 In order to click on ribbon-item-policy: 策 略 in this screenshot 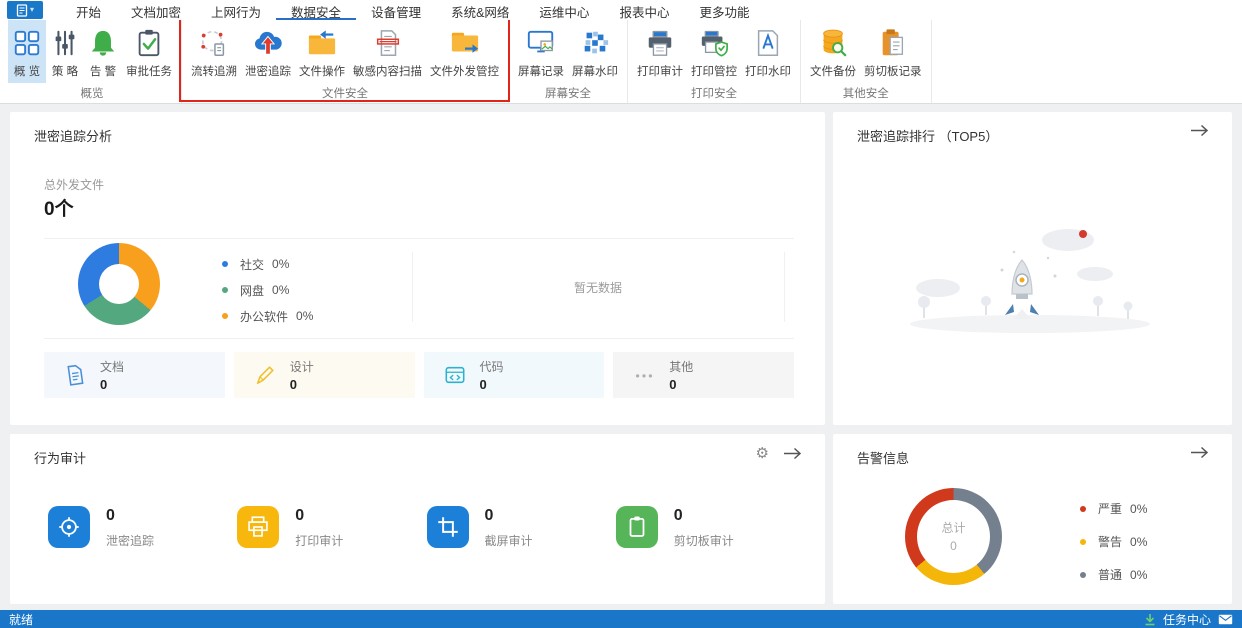, I will do `click(65, 51)`.